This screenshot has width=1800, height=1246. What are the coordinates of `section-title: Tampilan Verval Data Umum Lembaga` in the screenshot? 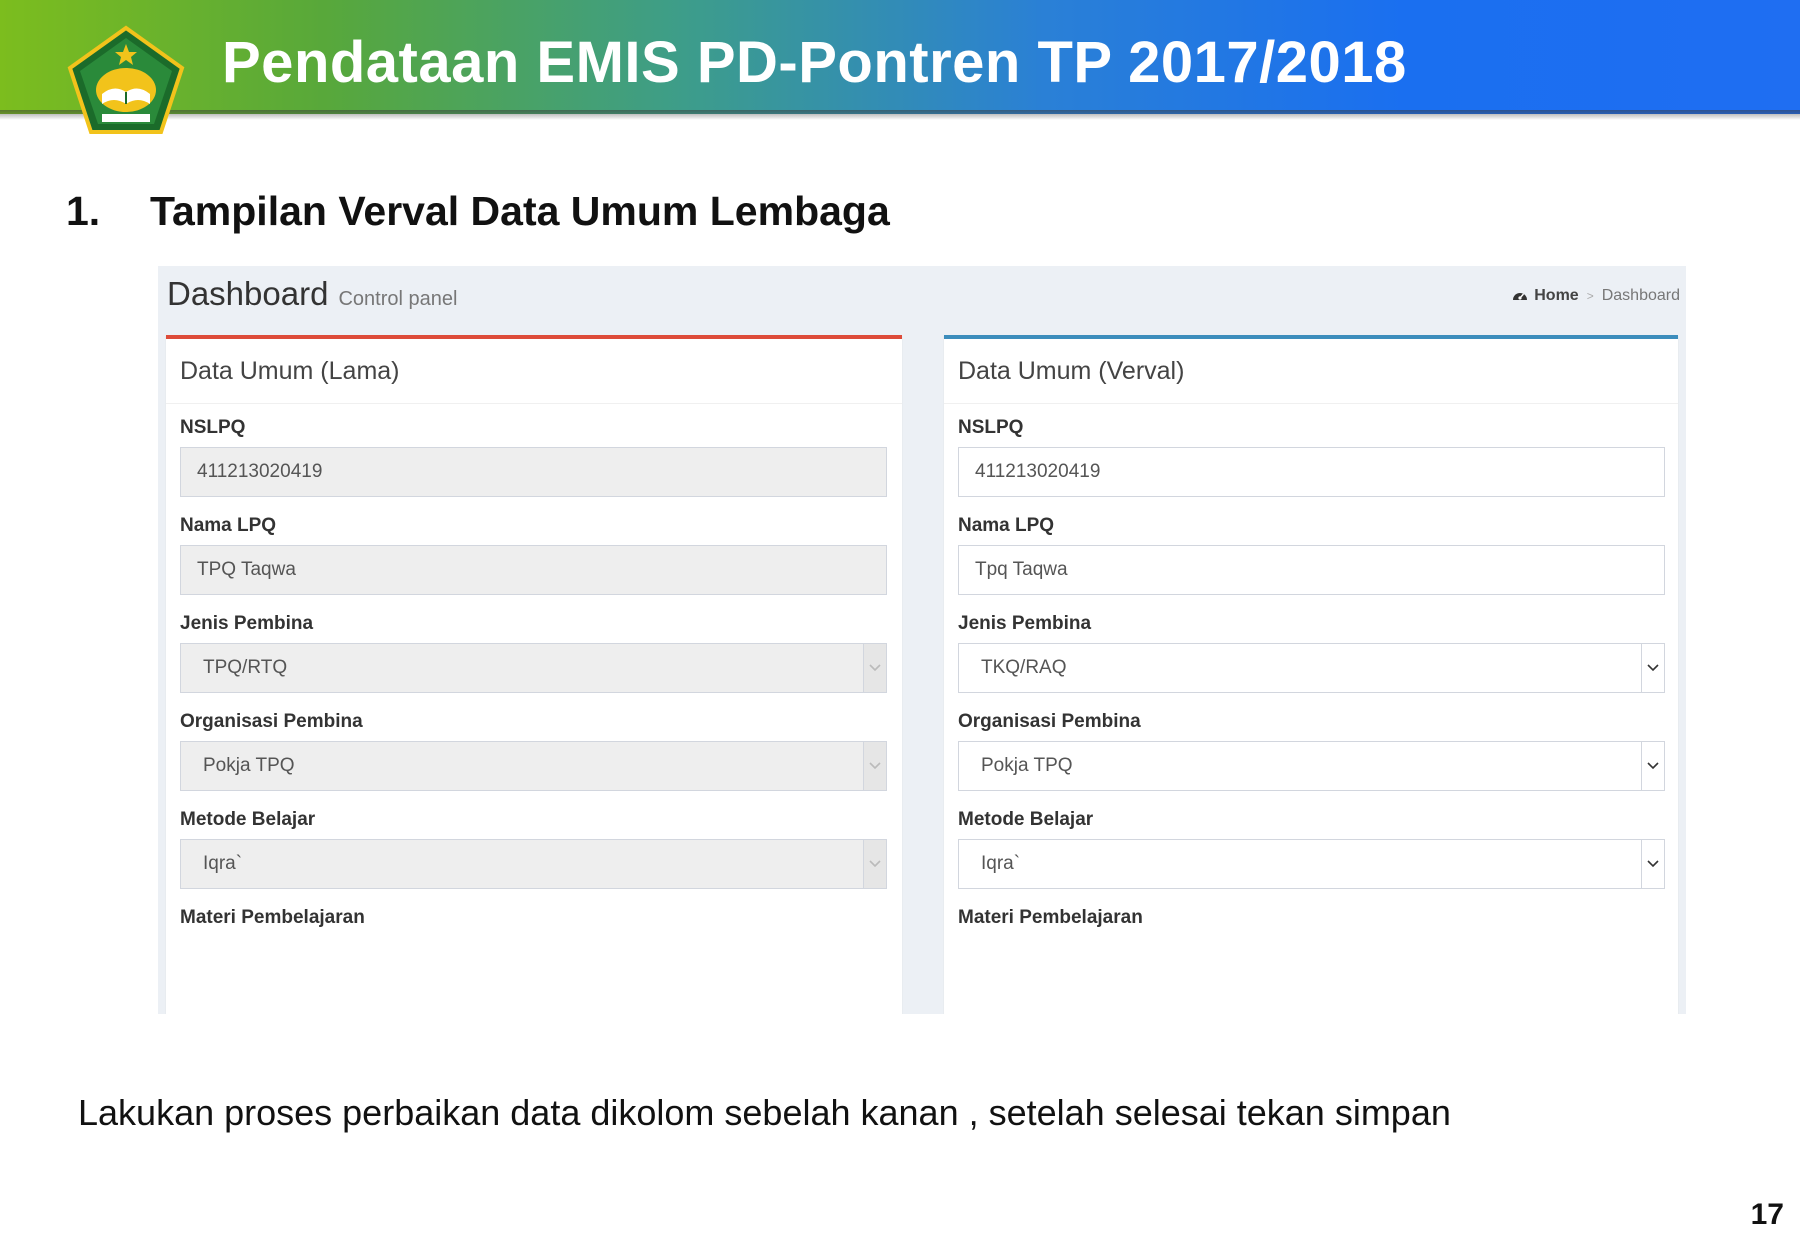 It's located at (520, 211).